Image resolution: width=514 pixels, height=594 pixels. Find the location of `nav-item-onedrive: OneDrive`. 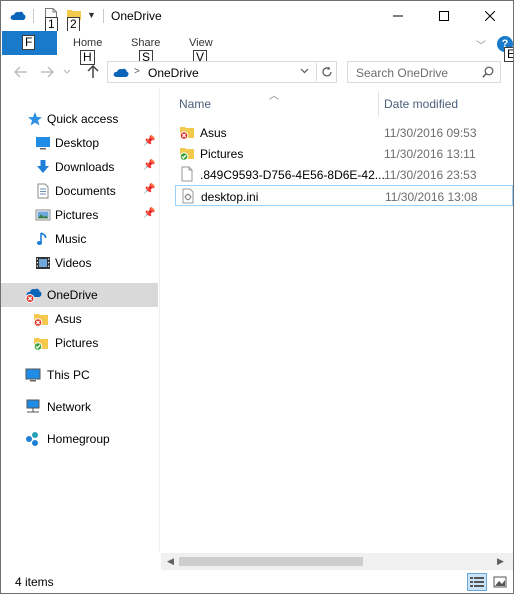

nav-item-onedrive: OneDrive is located at coordinates (79, 295).